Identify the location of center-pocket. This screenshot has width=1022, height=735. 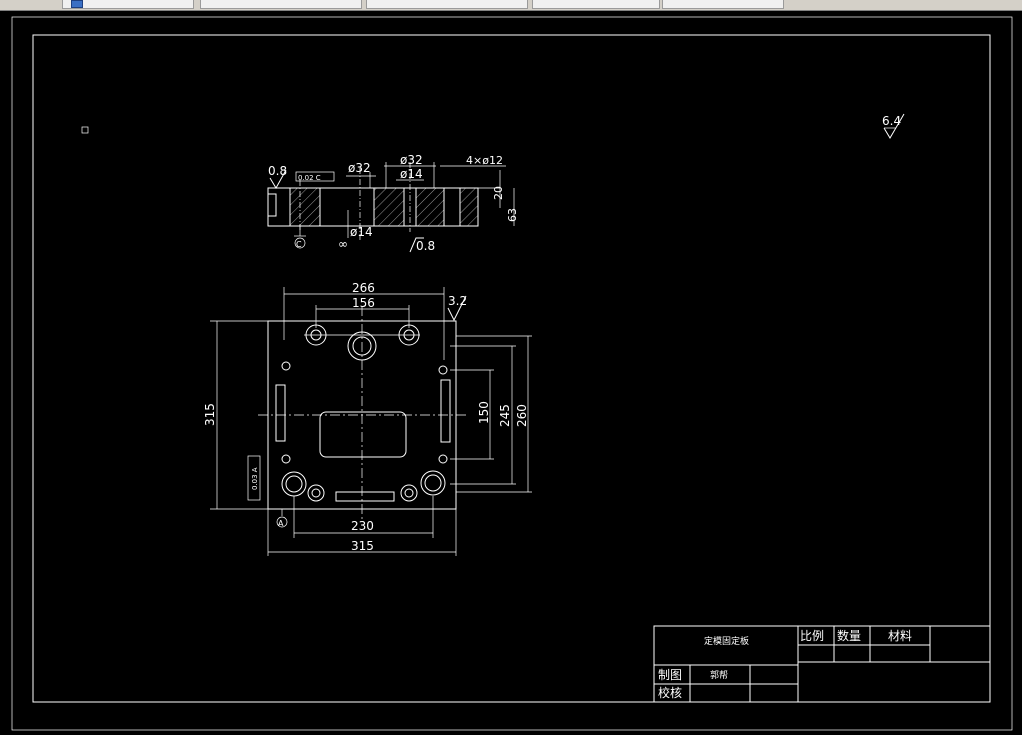
(363, 434).